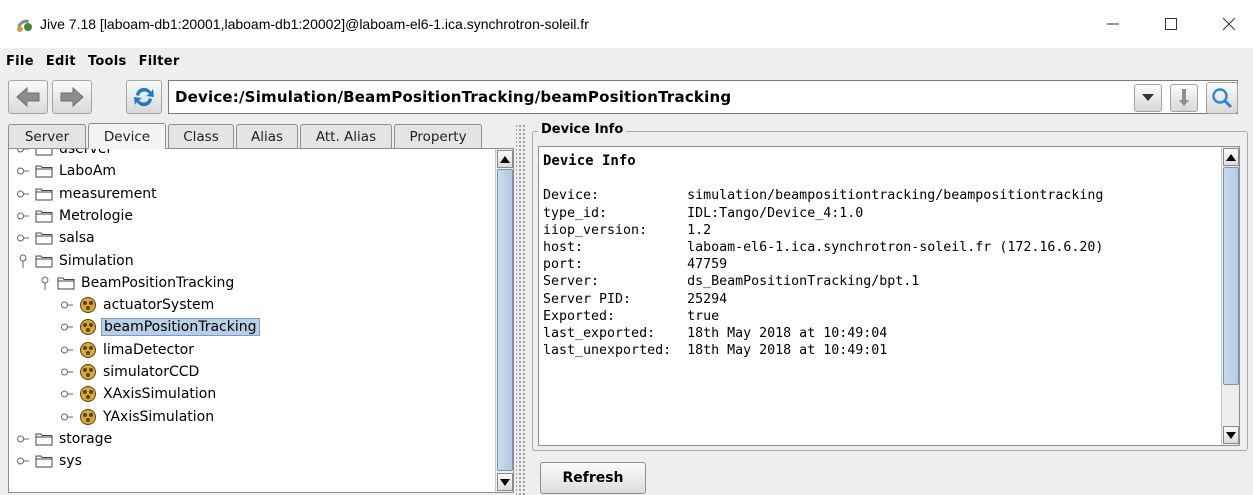 This screenshot has width=1253, height=495. I want to click on info-field-row: type_id: IDL:Tango/Device_4:1.0, so click(881, 213).